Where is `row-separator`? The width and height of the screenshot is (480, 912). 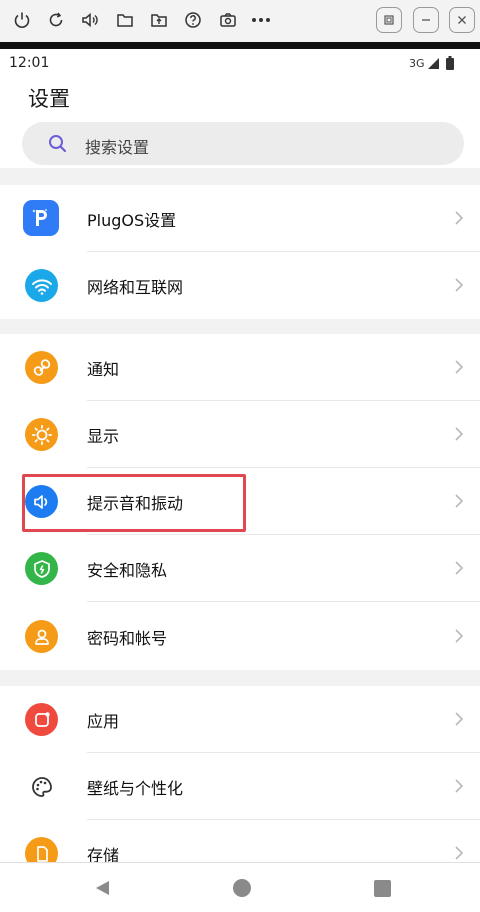 row-separator is located at coordinates (283, 601).